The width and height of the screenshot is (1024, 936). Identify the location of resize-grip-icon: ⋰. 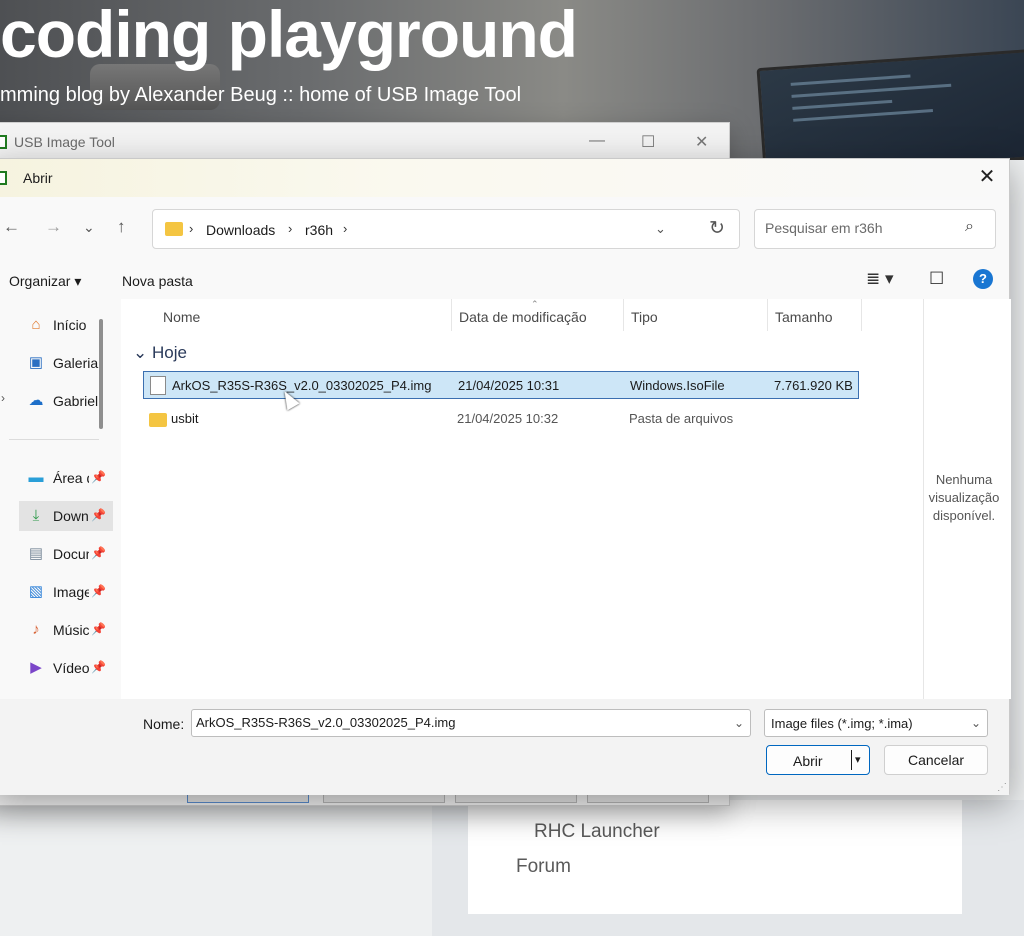
(1002, 787).